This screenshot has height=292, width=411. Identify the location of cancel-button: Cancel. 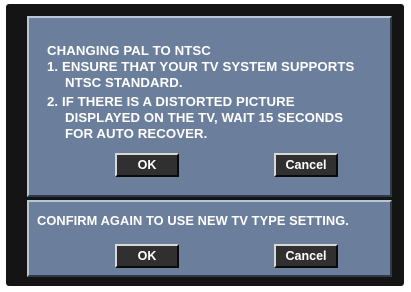
(306, 165).